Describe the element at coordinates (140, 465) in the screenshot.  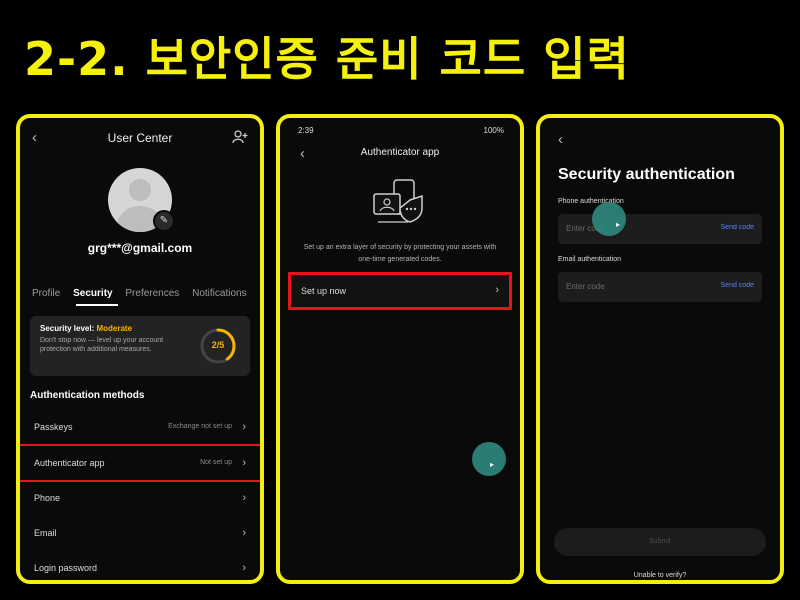
I see `auth-row-authenticator-app: Authenticator app Not set up ›` at that location.